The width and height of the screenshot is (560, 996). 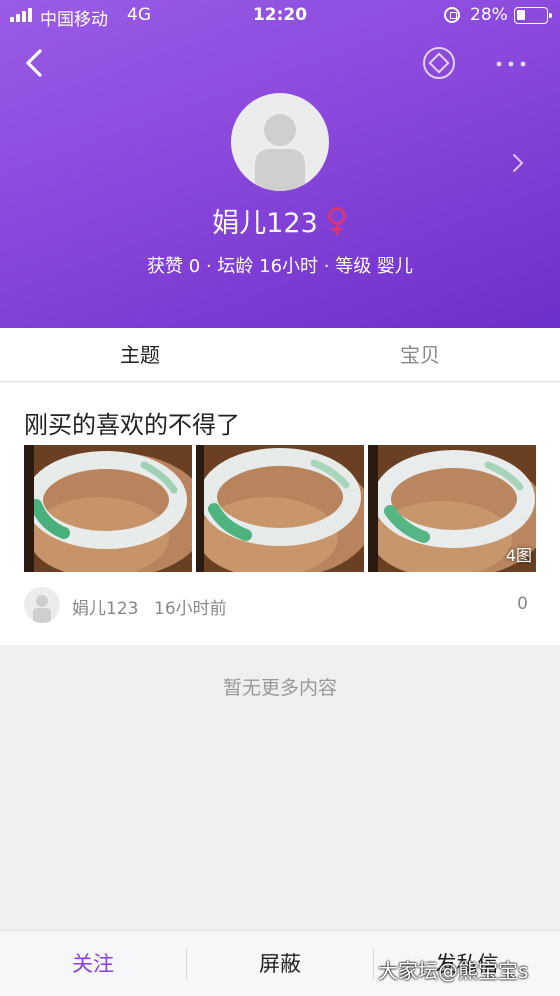 I want to click on orientation-lock-icon, so click(x=452, y=15).